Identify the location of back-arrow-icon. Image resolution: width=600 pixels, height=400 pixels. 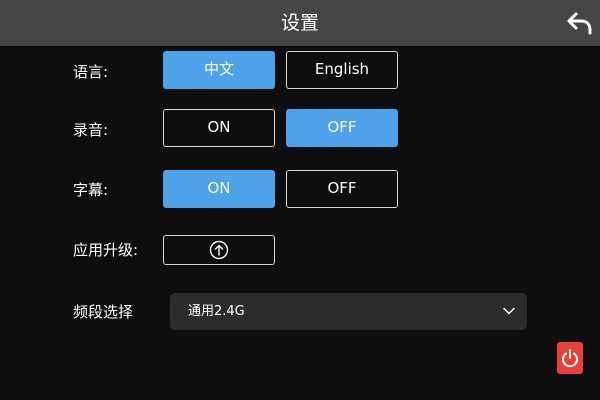
(579, 23).